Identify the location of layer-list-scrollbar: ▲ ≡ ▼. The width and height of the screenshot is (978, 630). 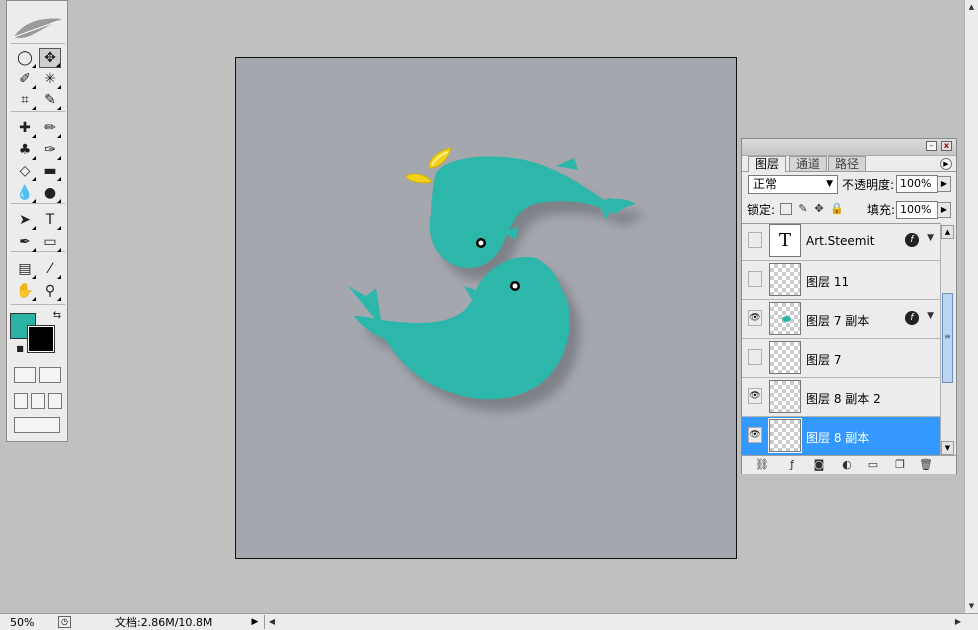
(947, 339).